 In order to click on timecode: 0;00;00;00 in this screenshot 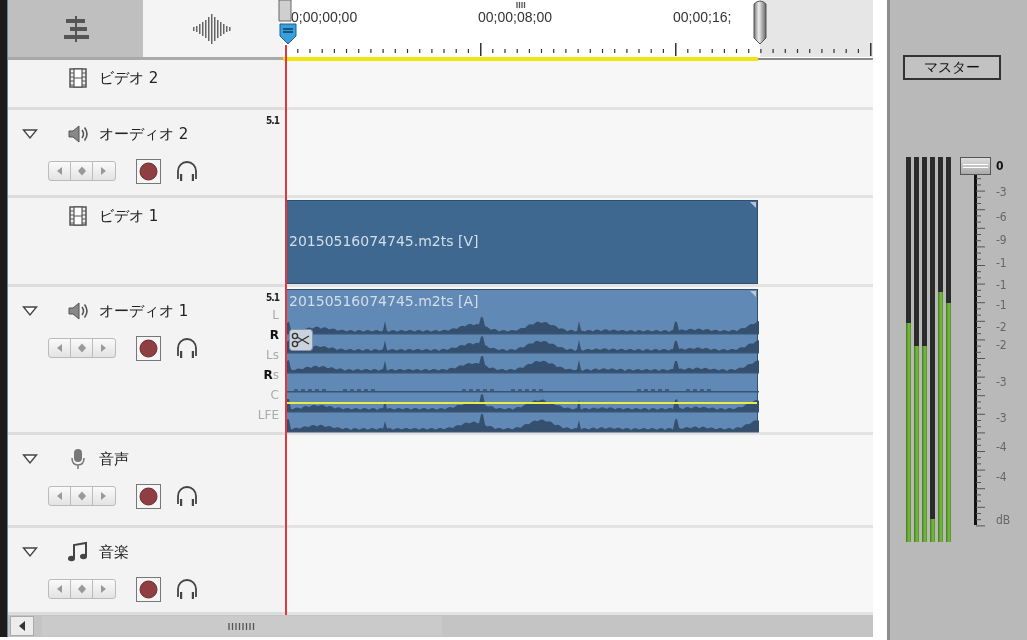, I will do `click(324, 17)`.